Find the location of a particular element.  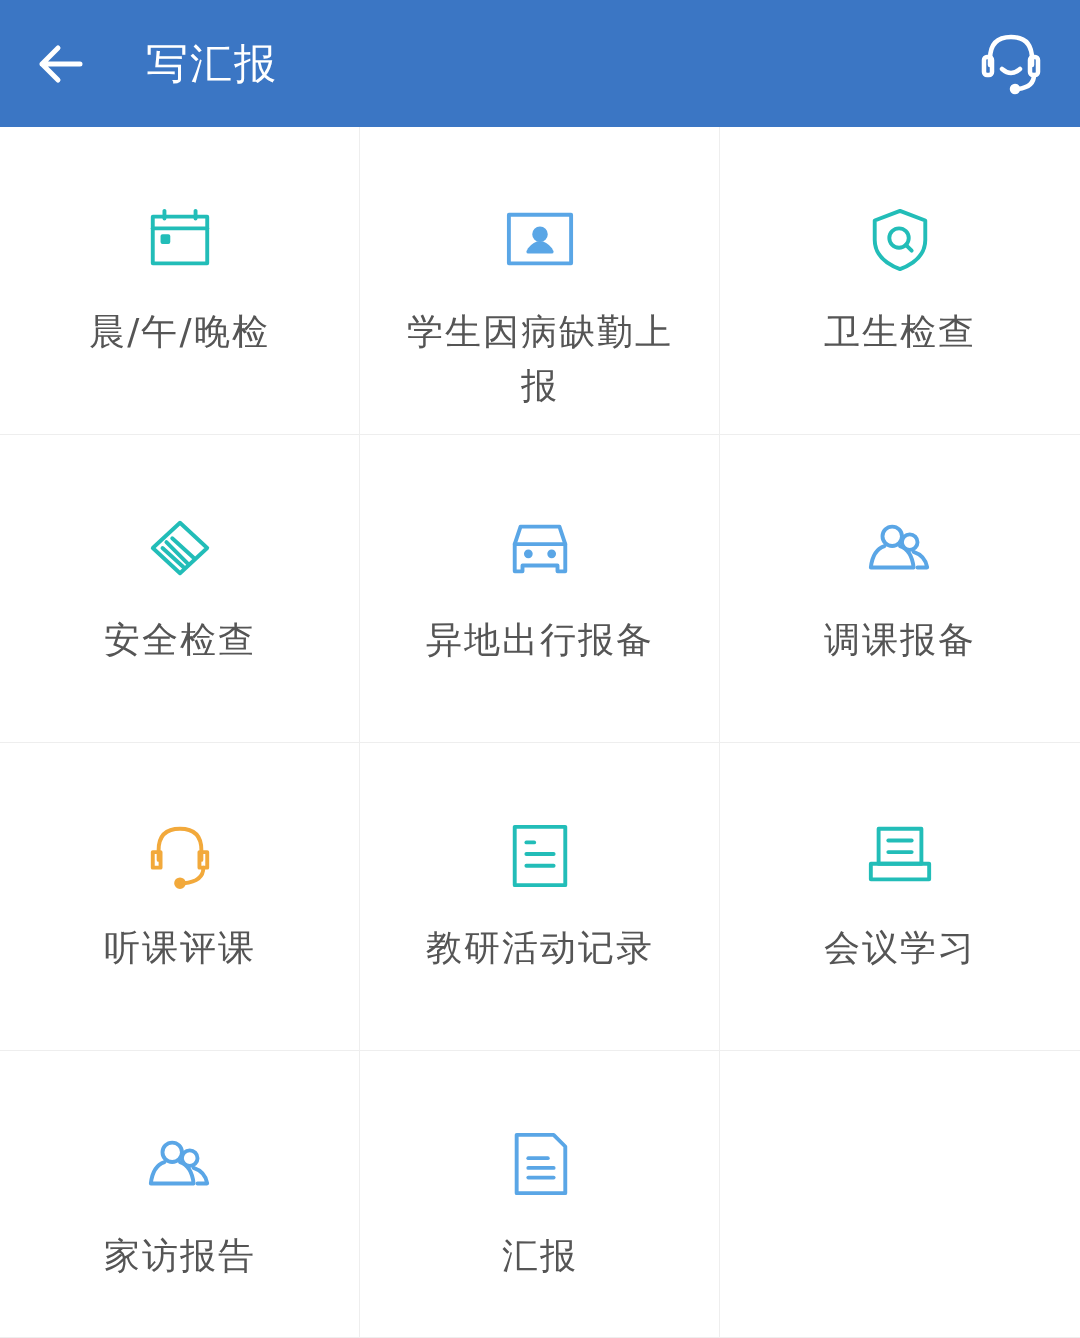

report-tile: 学生因病缺勤上报 is located at coordinates (540, 281).